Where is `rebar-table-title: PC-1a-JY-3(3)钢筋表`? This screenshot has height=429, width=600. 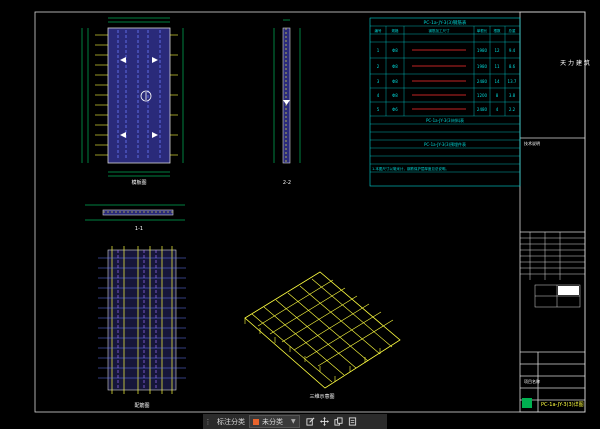 rebar-table-title: PC-1a-JY-3(3)钢筋表 is located at coordinates (445, 22).